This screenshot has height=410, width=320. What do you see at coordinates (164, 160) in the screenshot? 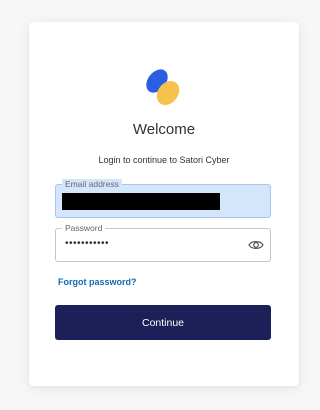
I see `page-subtitle: Login to continue to Satori Cyber` at bounding box center [164, 160].